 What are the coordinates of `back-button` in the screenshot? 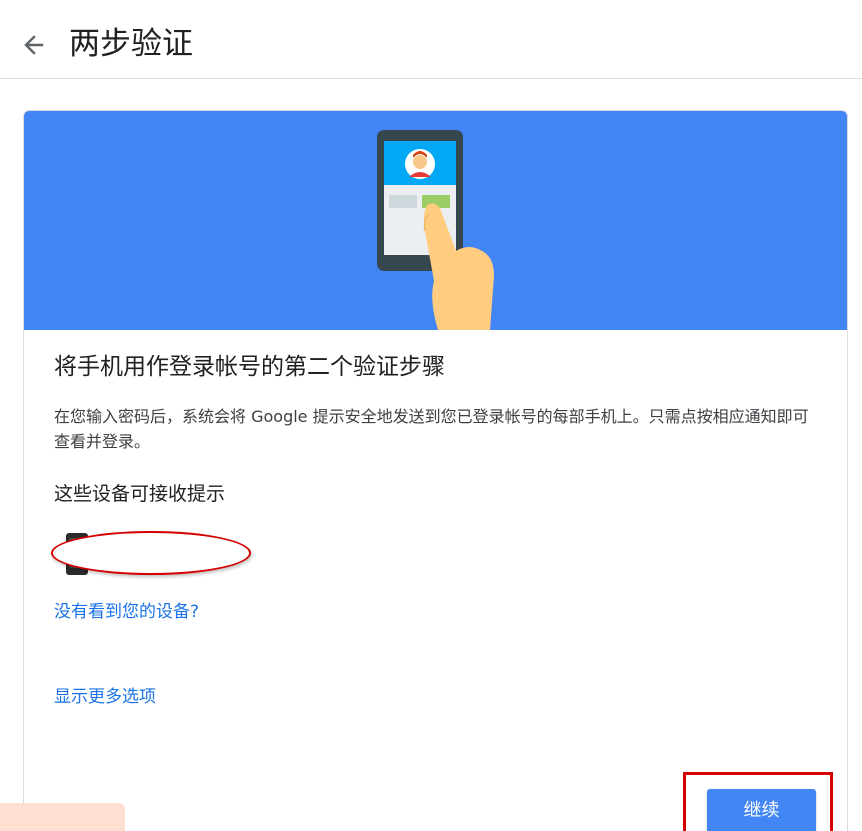 It's located at (35, 45).